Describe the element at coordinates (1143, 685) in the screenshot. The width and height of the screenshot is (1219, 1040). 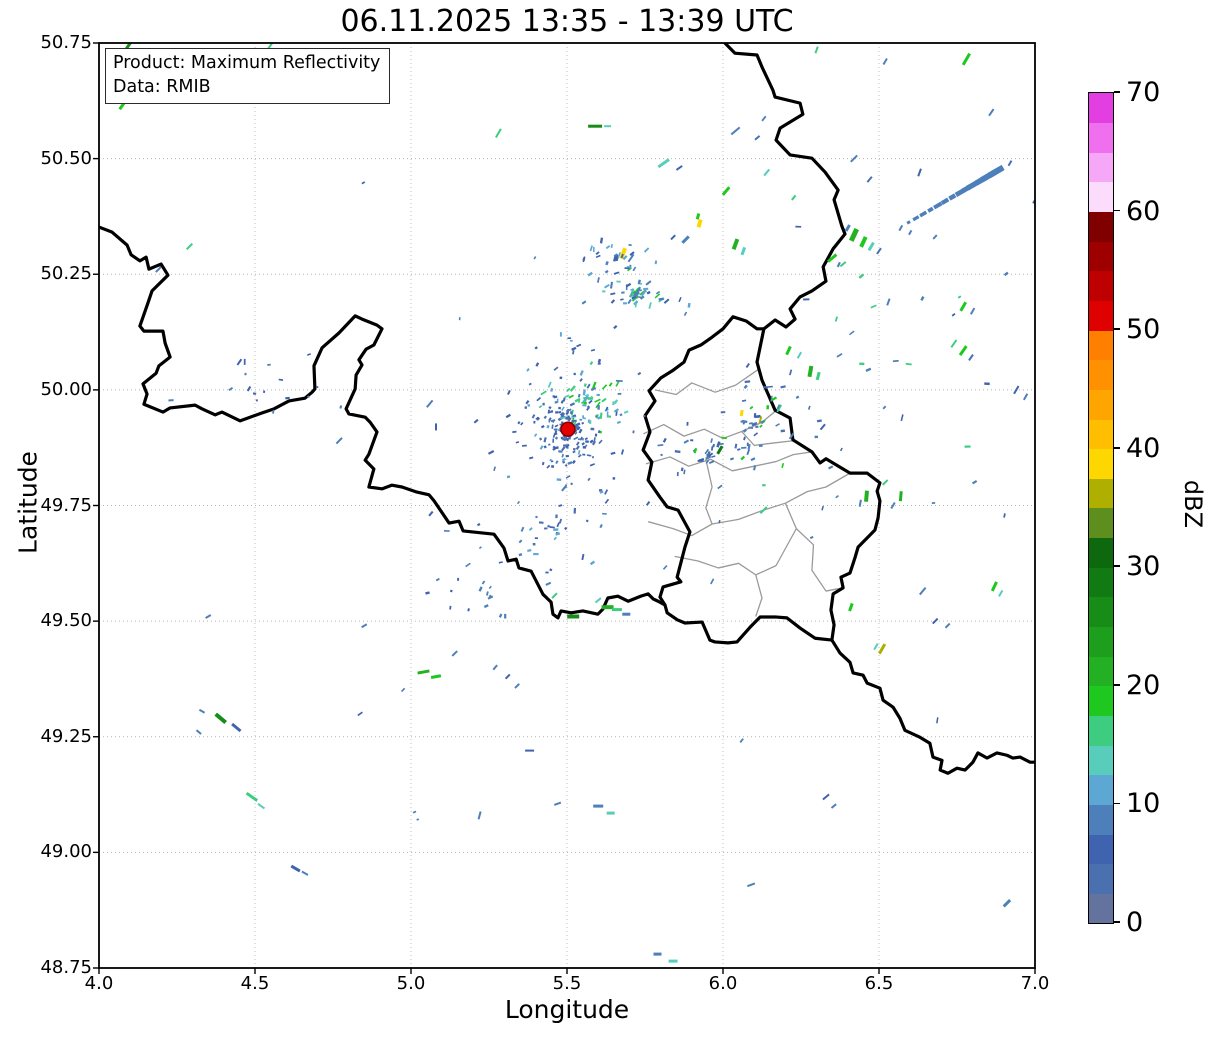
I see `colorbar-tick-label: 20` at that location.